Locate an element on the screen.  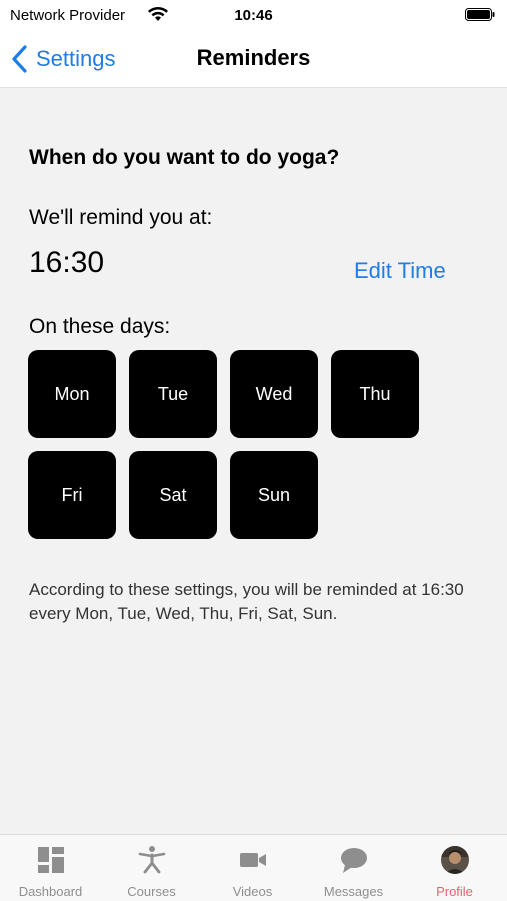
dashboard-icon is located at coordinates (50, 860).